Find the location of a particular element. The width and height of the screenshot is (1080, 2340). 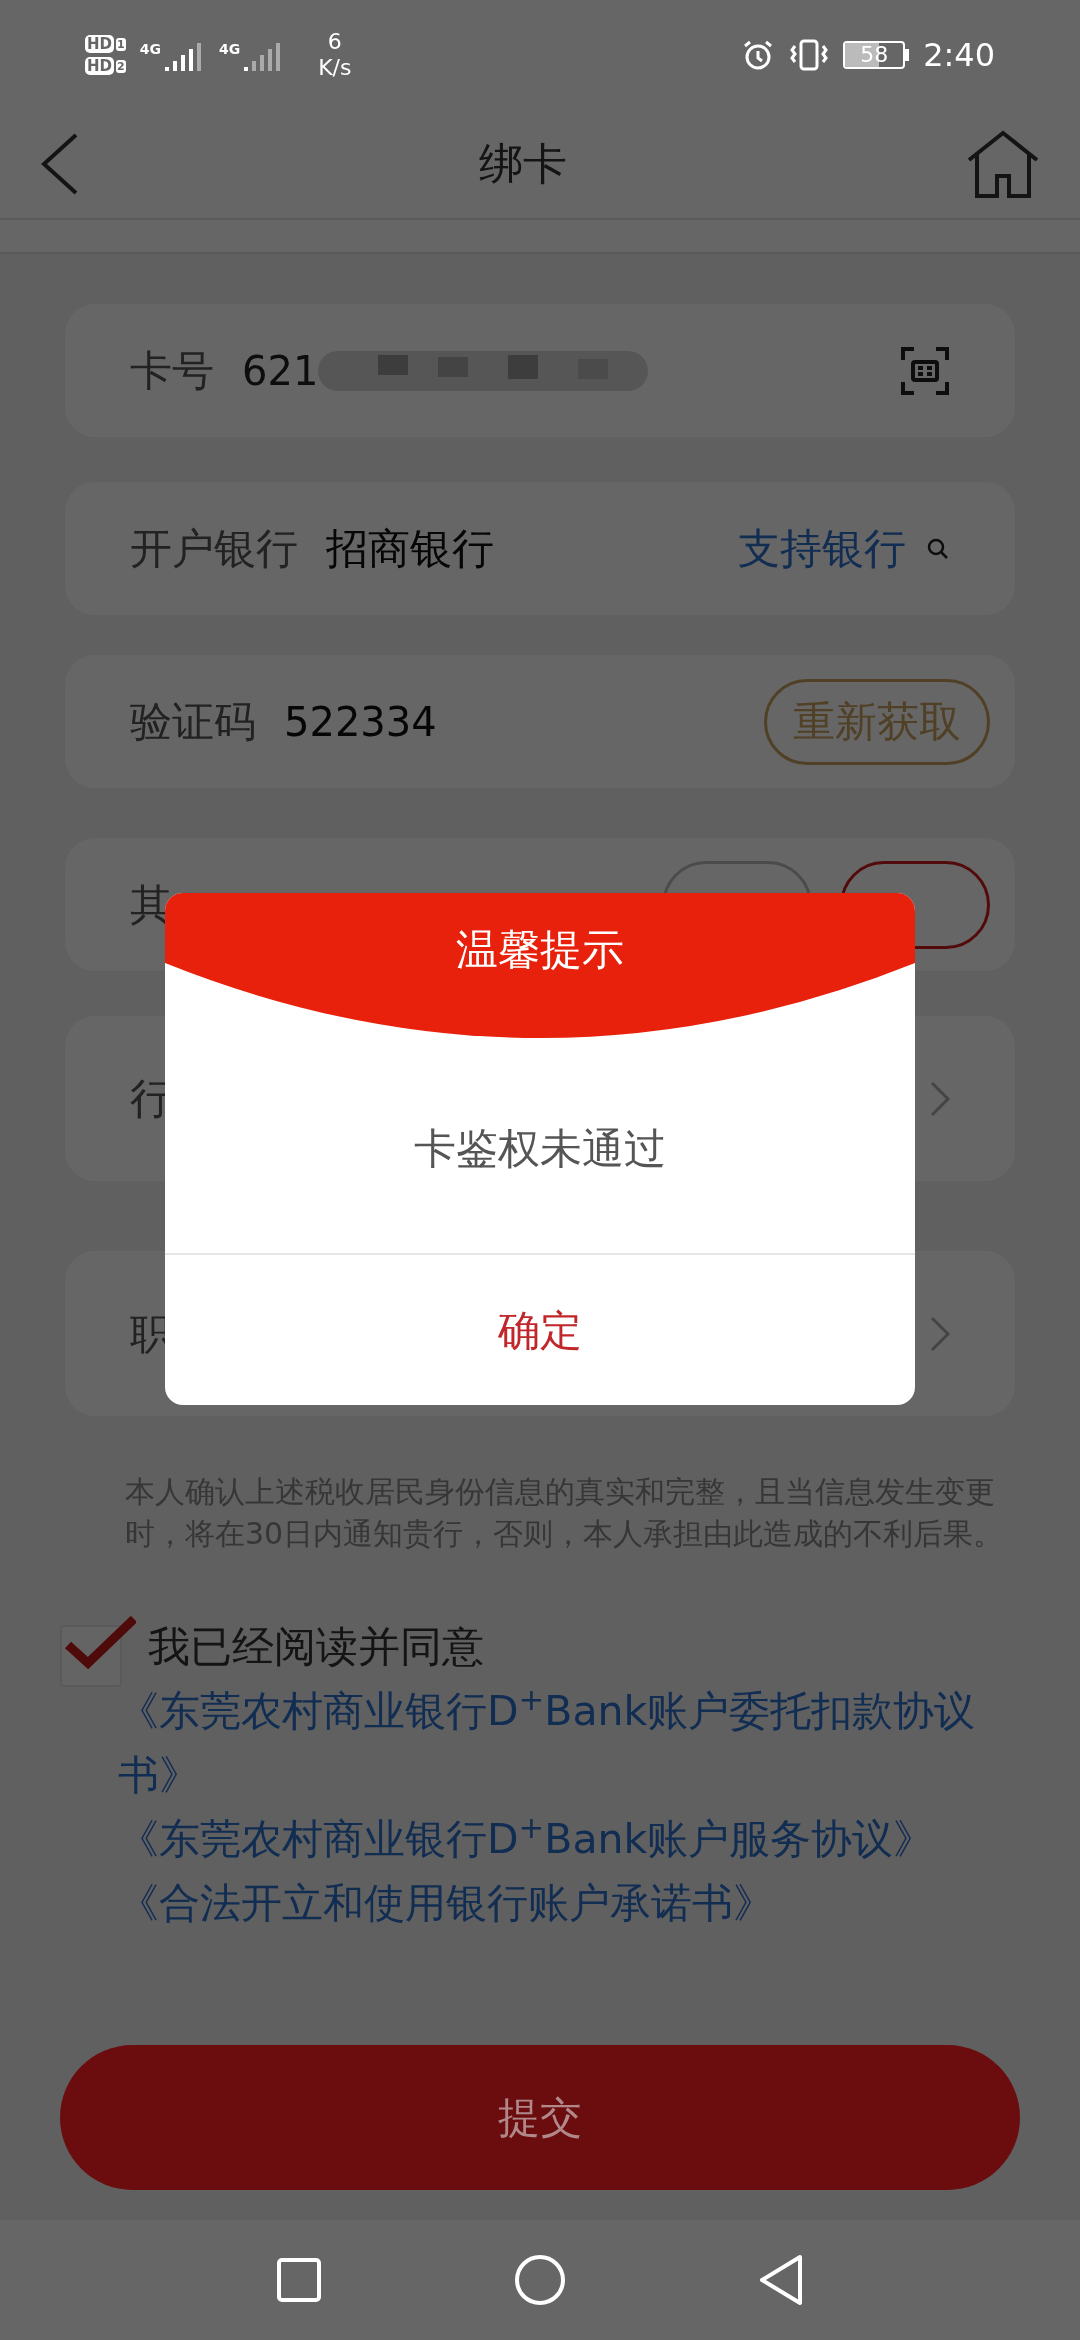

sim-index: 2 is located at coordinates (121, 66).